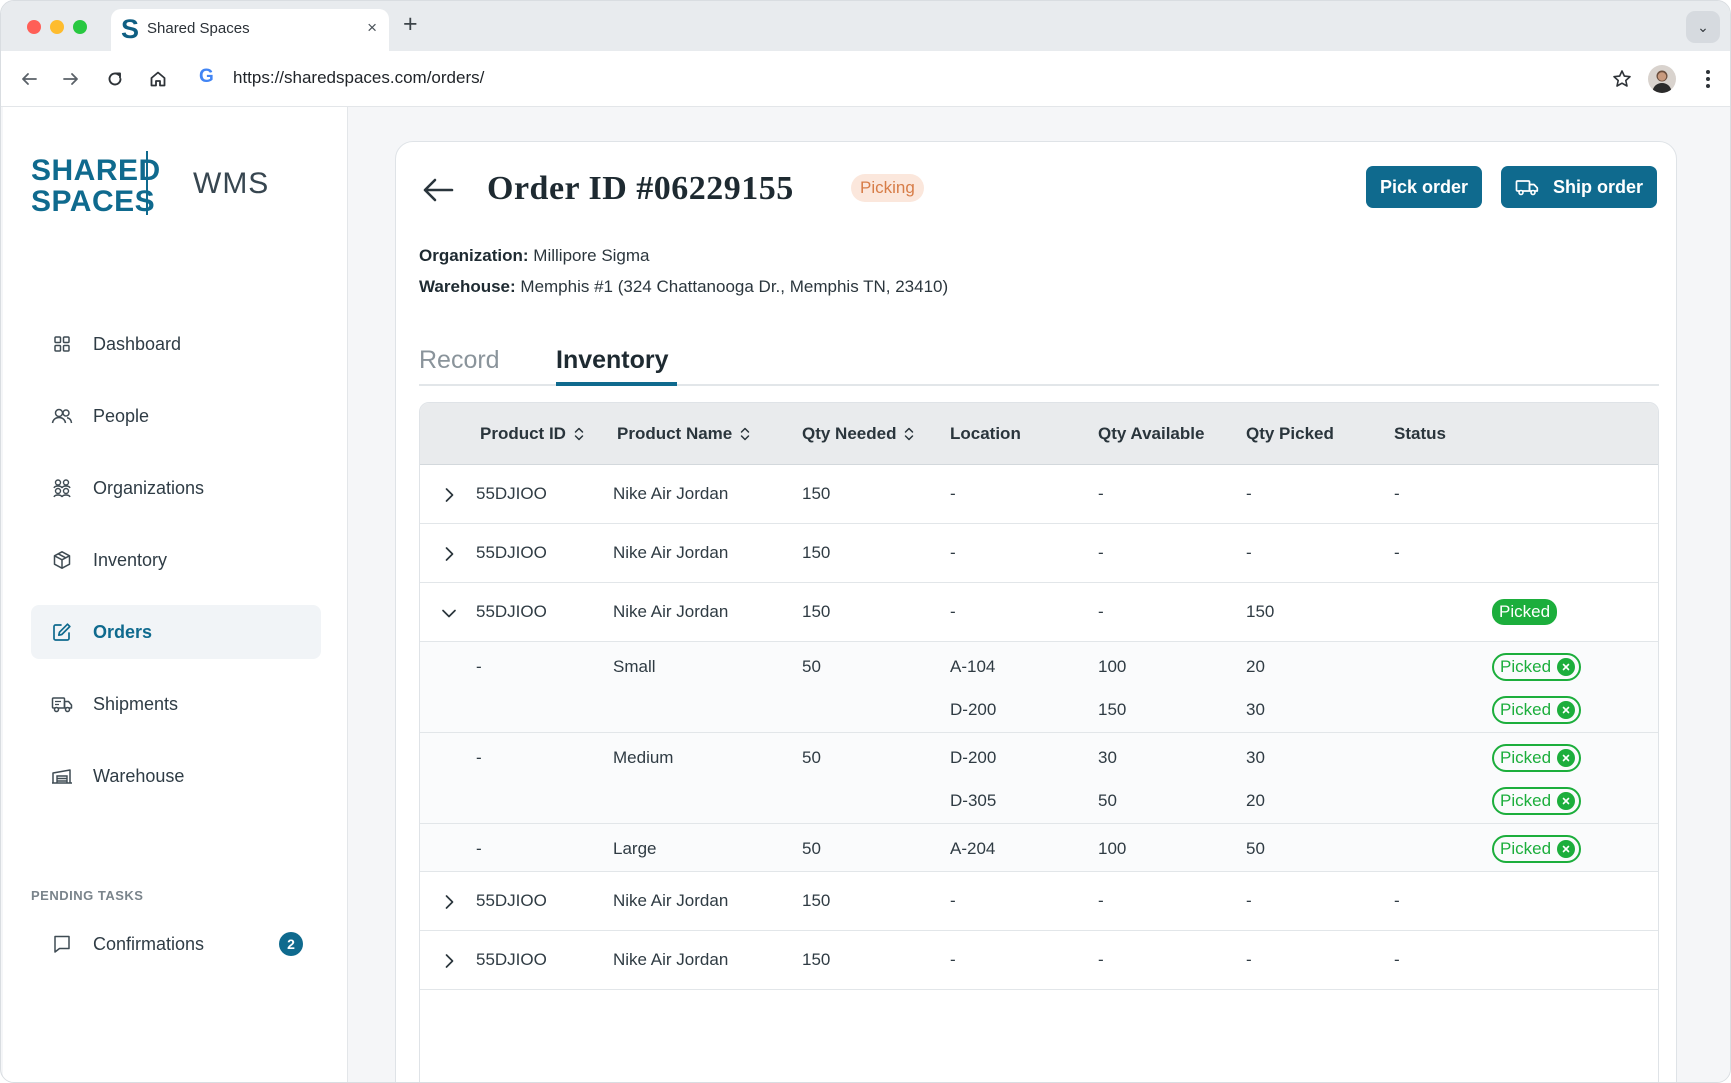 The width and height of the screenshot is (1731, 1083). What do you see at coordinates (62, 632) in the screenshot?
I see `edit-icon` at bounding box center [62, 632].